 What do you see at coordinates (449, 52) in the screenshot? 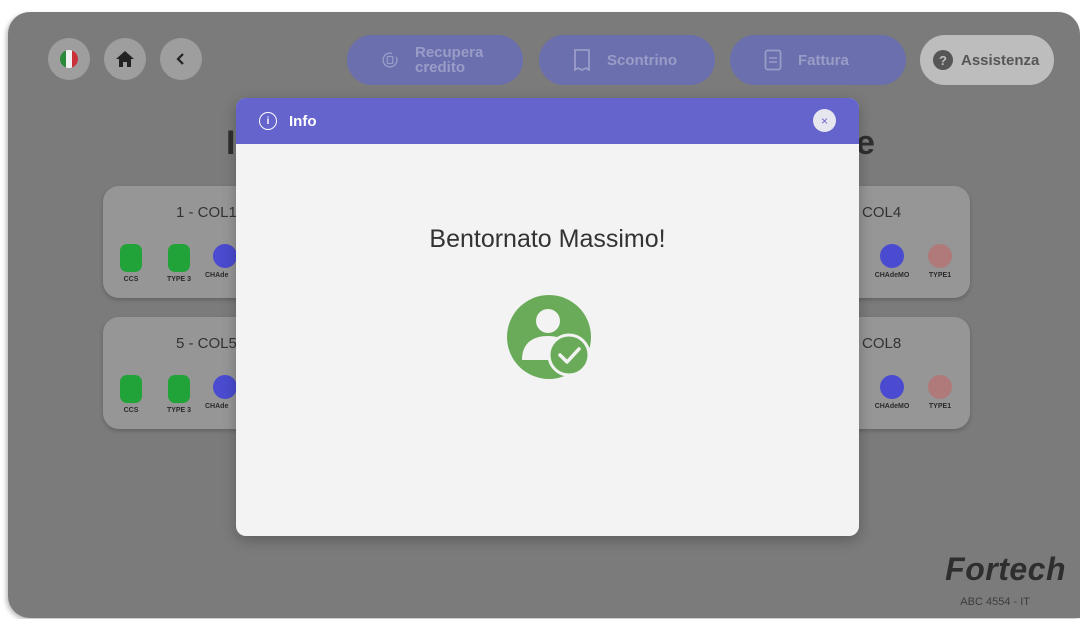
I see `recupera-label-line1: Recupera` at bounding box center [449, 52].